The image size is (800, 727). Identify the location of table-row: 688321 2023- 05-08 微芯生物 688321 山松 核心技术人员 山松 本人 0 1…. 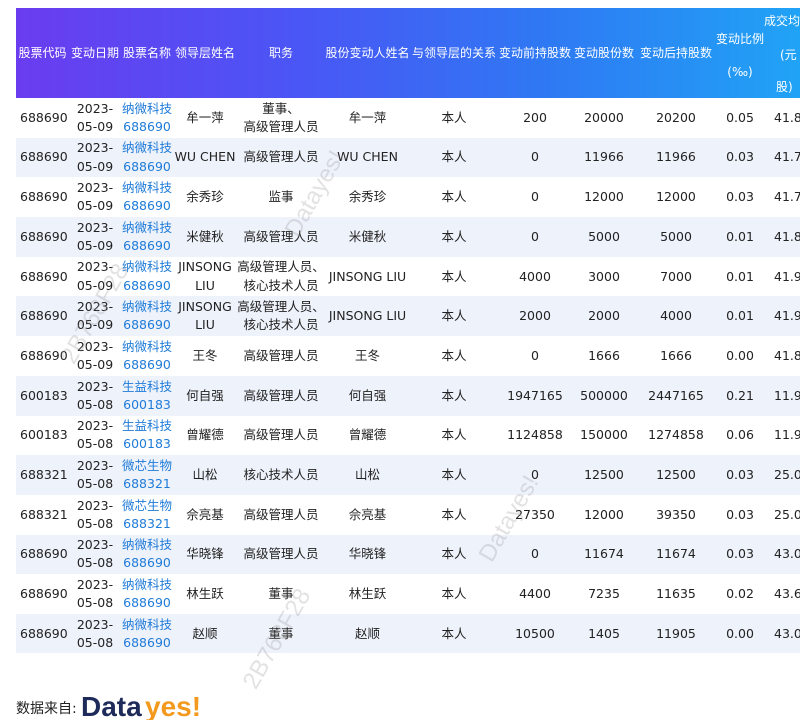
(408, 475).